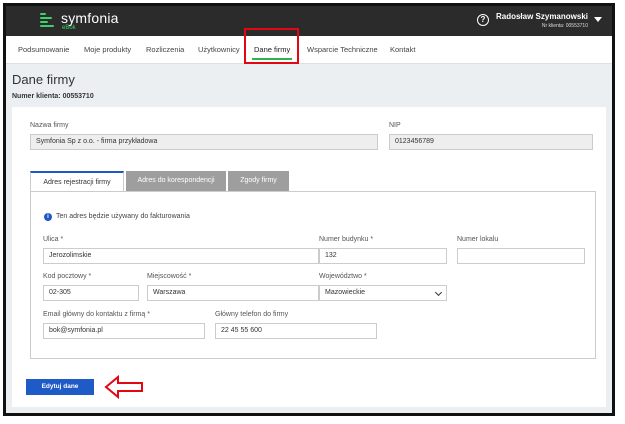 The height and width of the screenshot is (424, 625). Describe the element at coordinates (521, 256) in the screenshot. I see `unit-number-input` at that location.